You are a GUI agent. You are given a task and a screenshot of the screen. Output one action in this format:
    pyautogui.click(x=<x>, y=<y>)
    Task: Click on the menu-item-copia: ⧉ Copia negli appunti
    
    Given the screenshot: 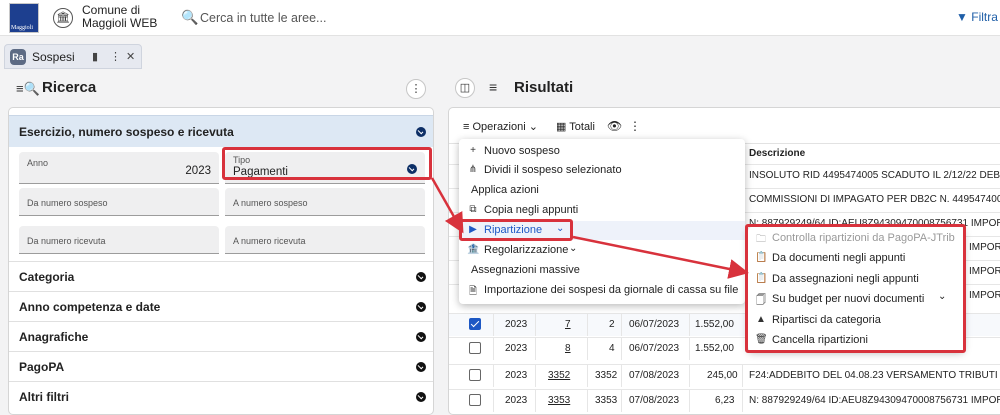 What is the action you would take?
    pyautogui.click(x=602, y=210)
    